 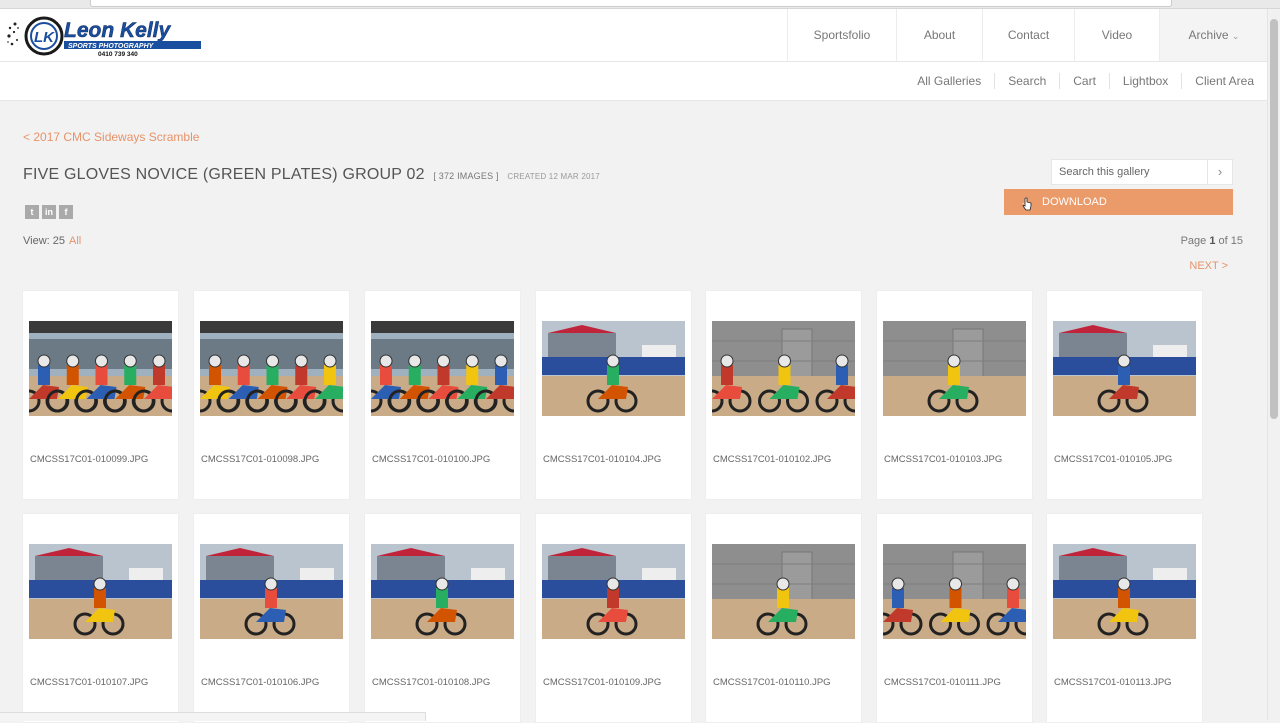 I want to click on thumbnail-card: CMCSS17C01-010108.JPG, so click(x=442, y=618).